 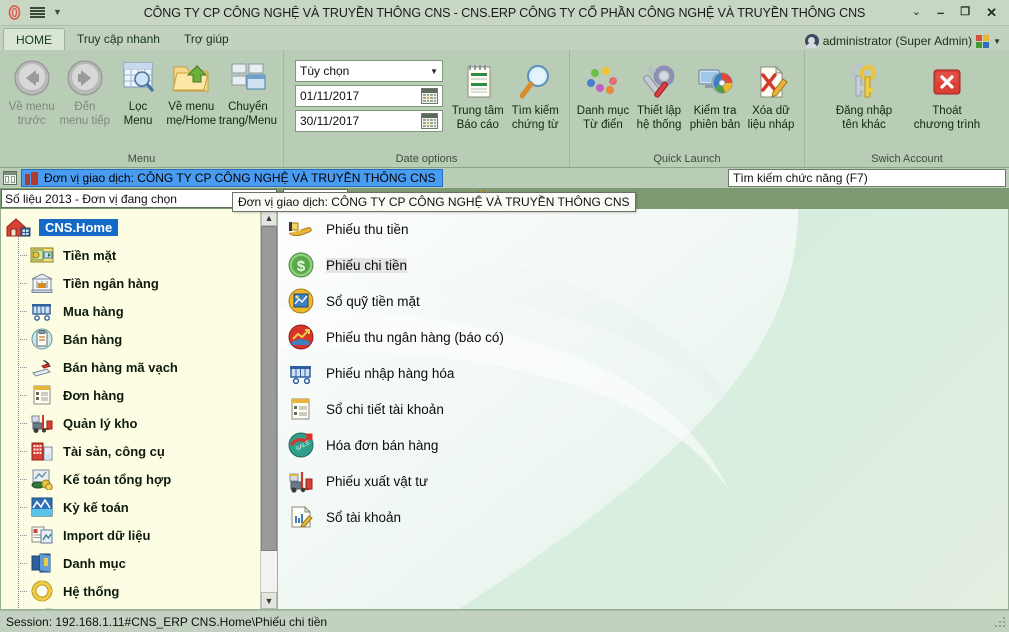 I want to click on ribbon-button-system-settings: Thiết lập hệ thống, so click(x=659, y=93).